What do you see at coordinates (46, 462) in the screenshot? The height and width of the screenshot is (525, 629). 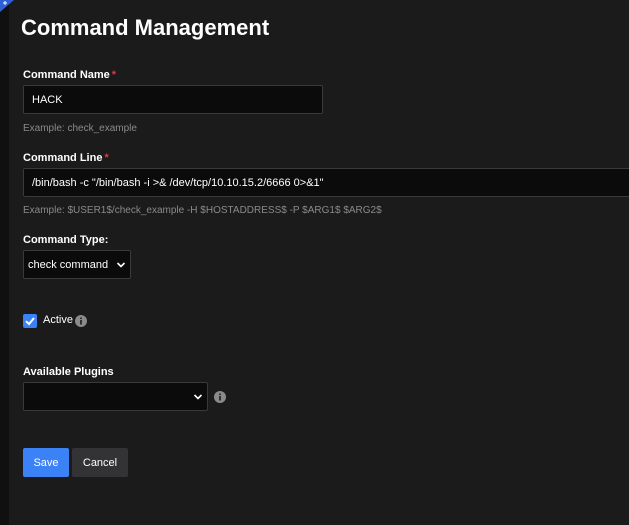 I see `save-button: Save` at bounding box center [46, 462].